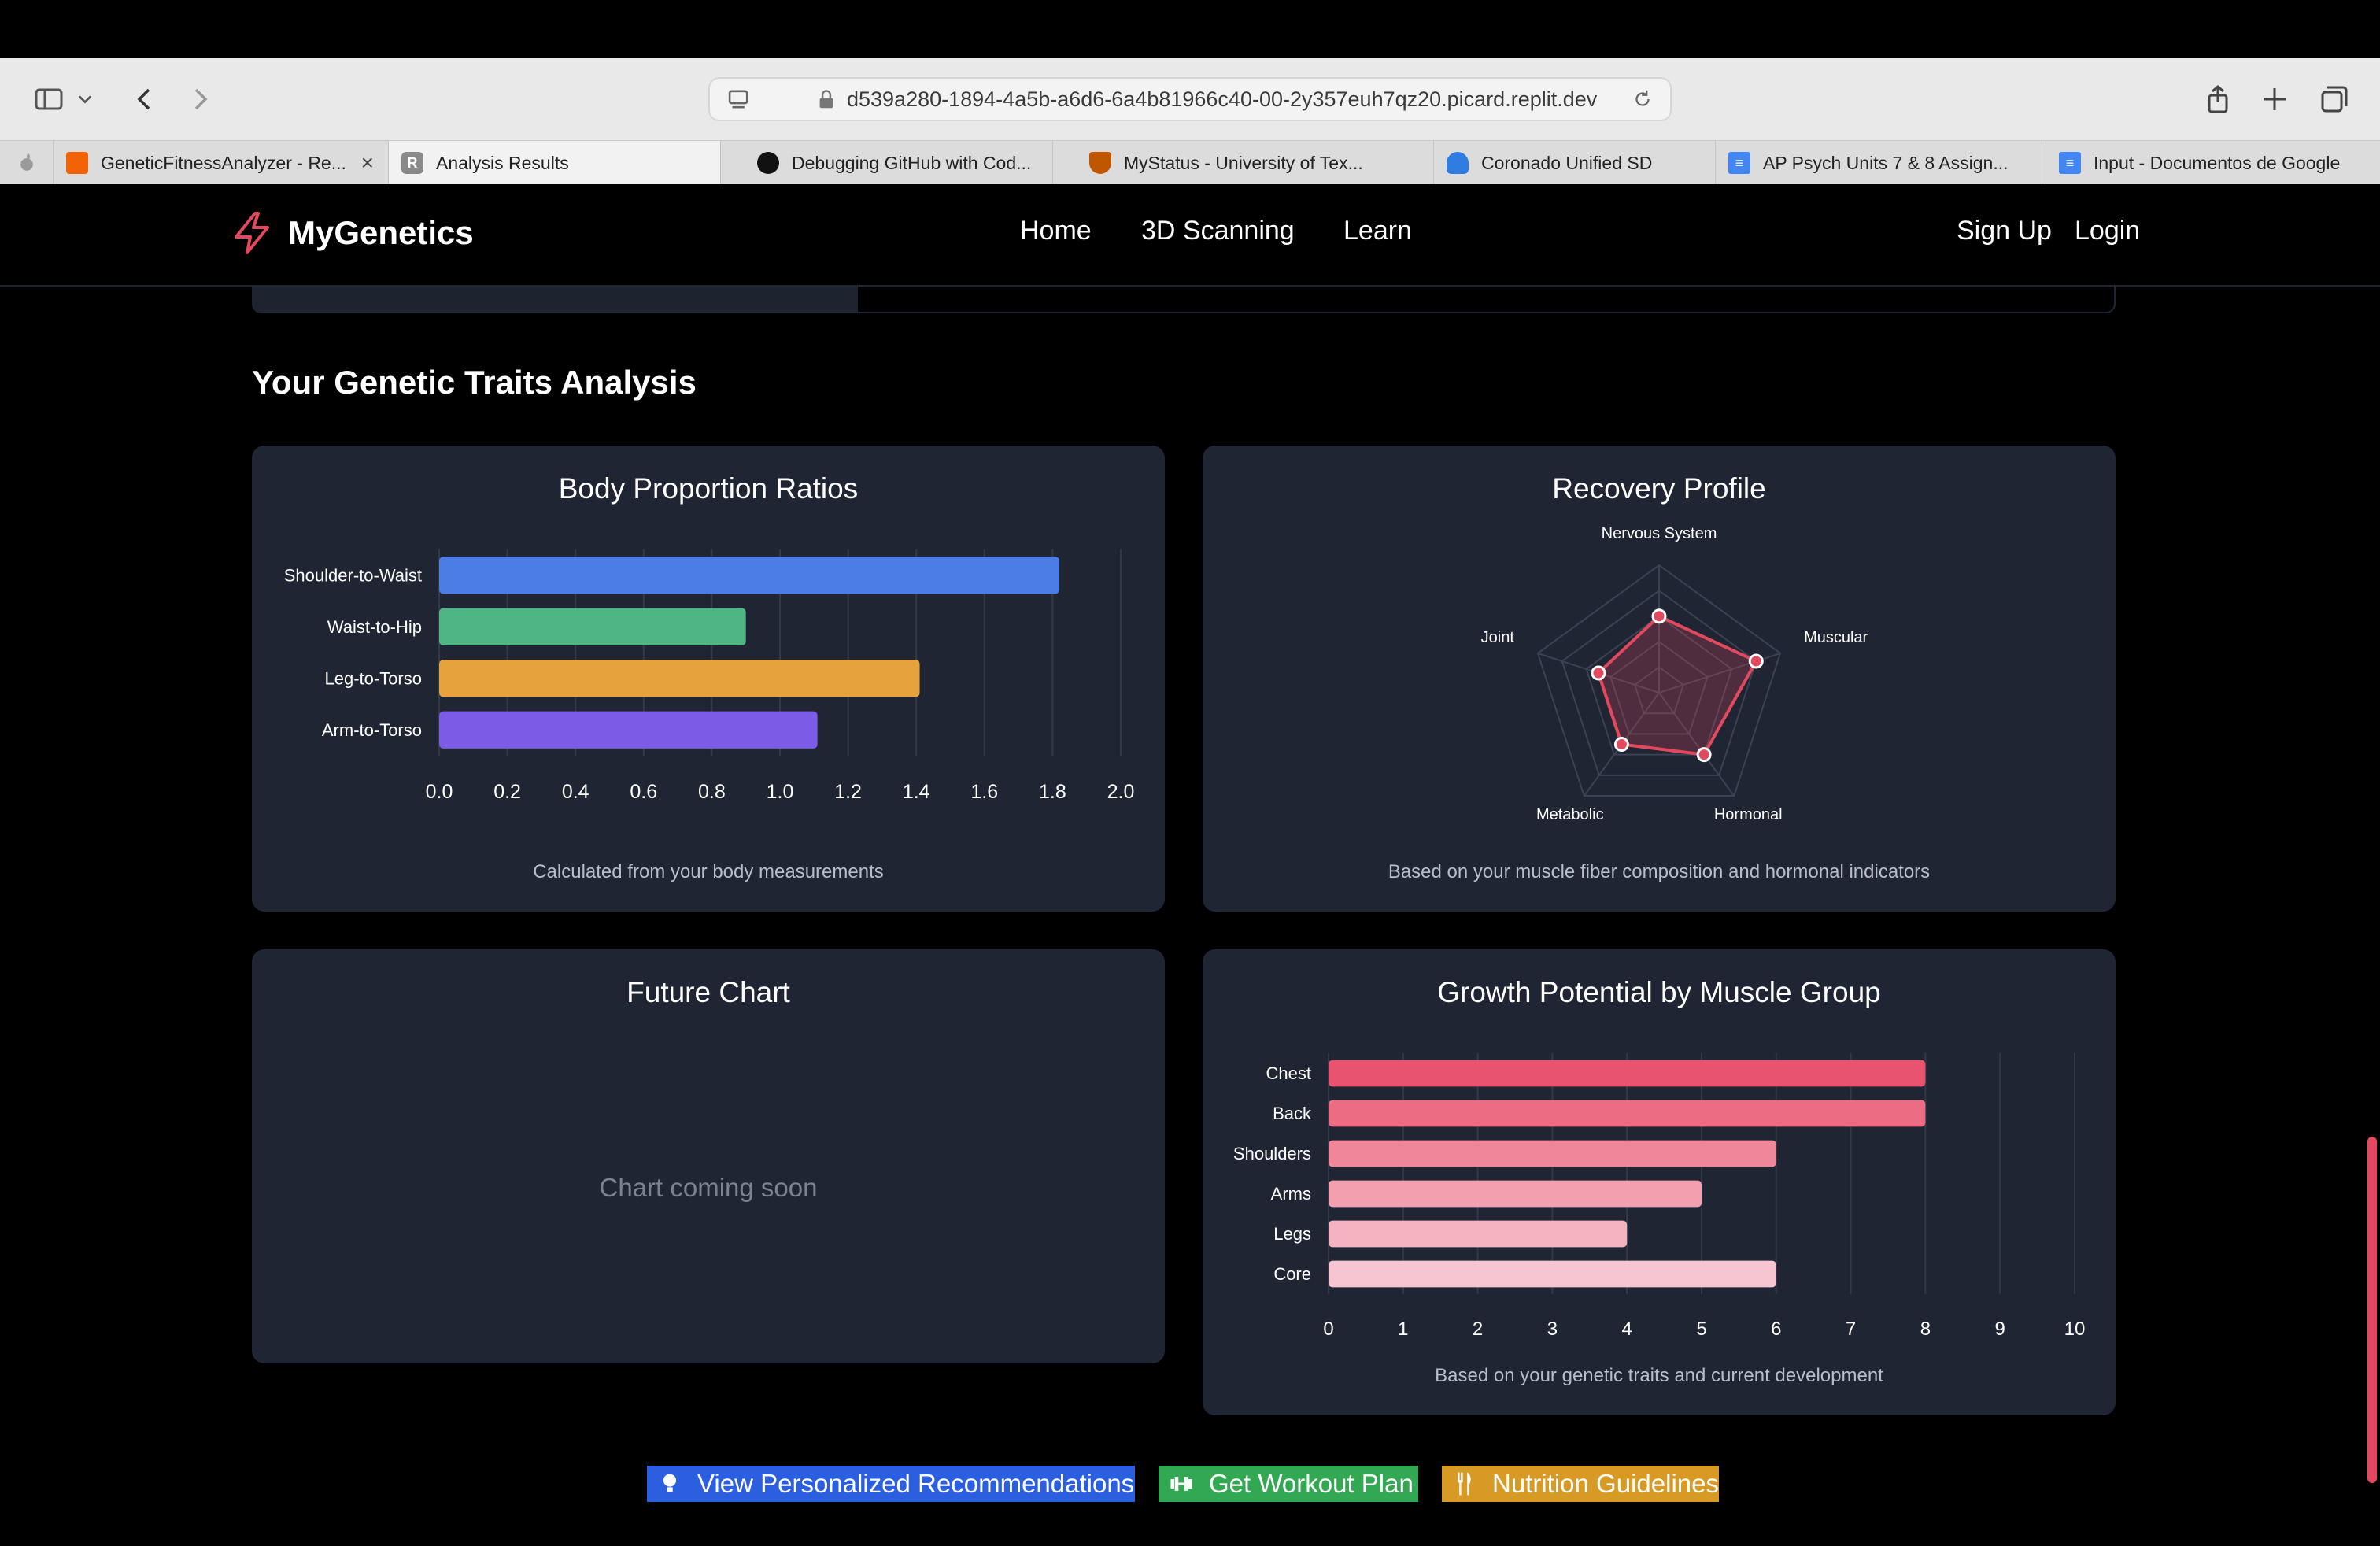 The width and height of the screenshot is (2380, 1546). What do you see at coordinates (353, 575) in the screenshot?
I see `category-label: Shoulder-to-Waist` at bounding box center [353, 575].